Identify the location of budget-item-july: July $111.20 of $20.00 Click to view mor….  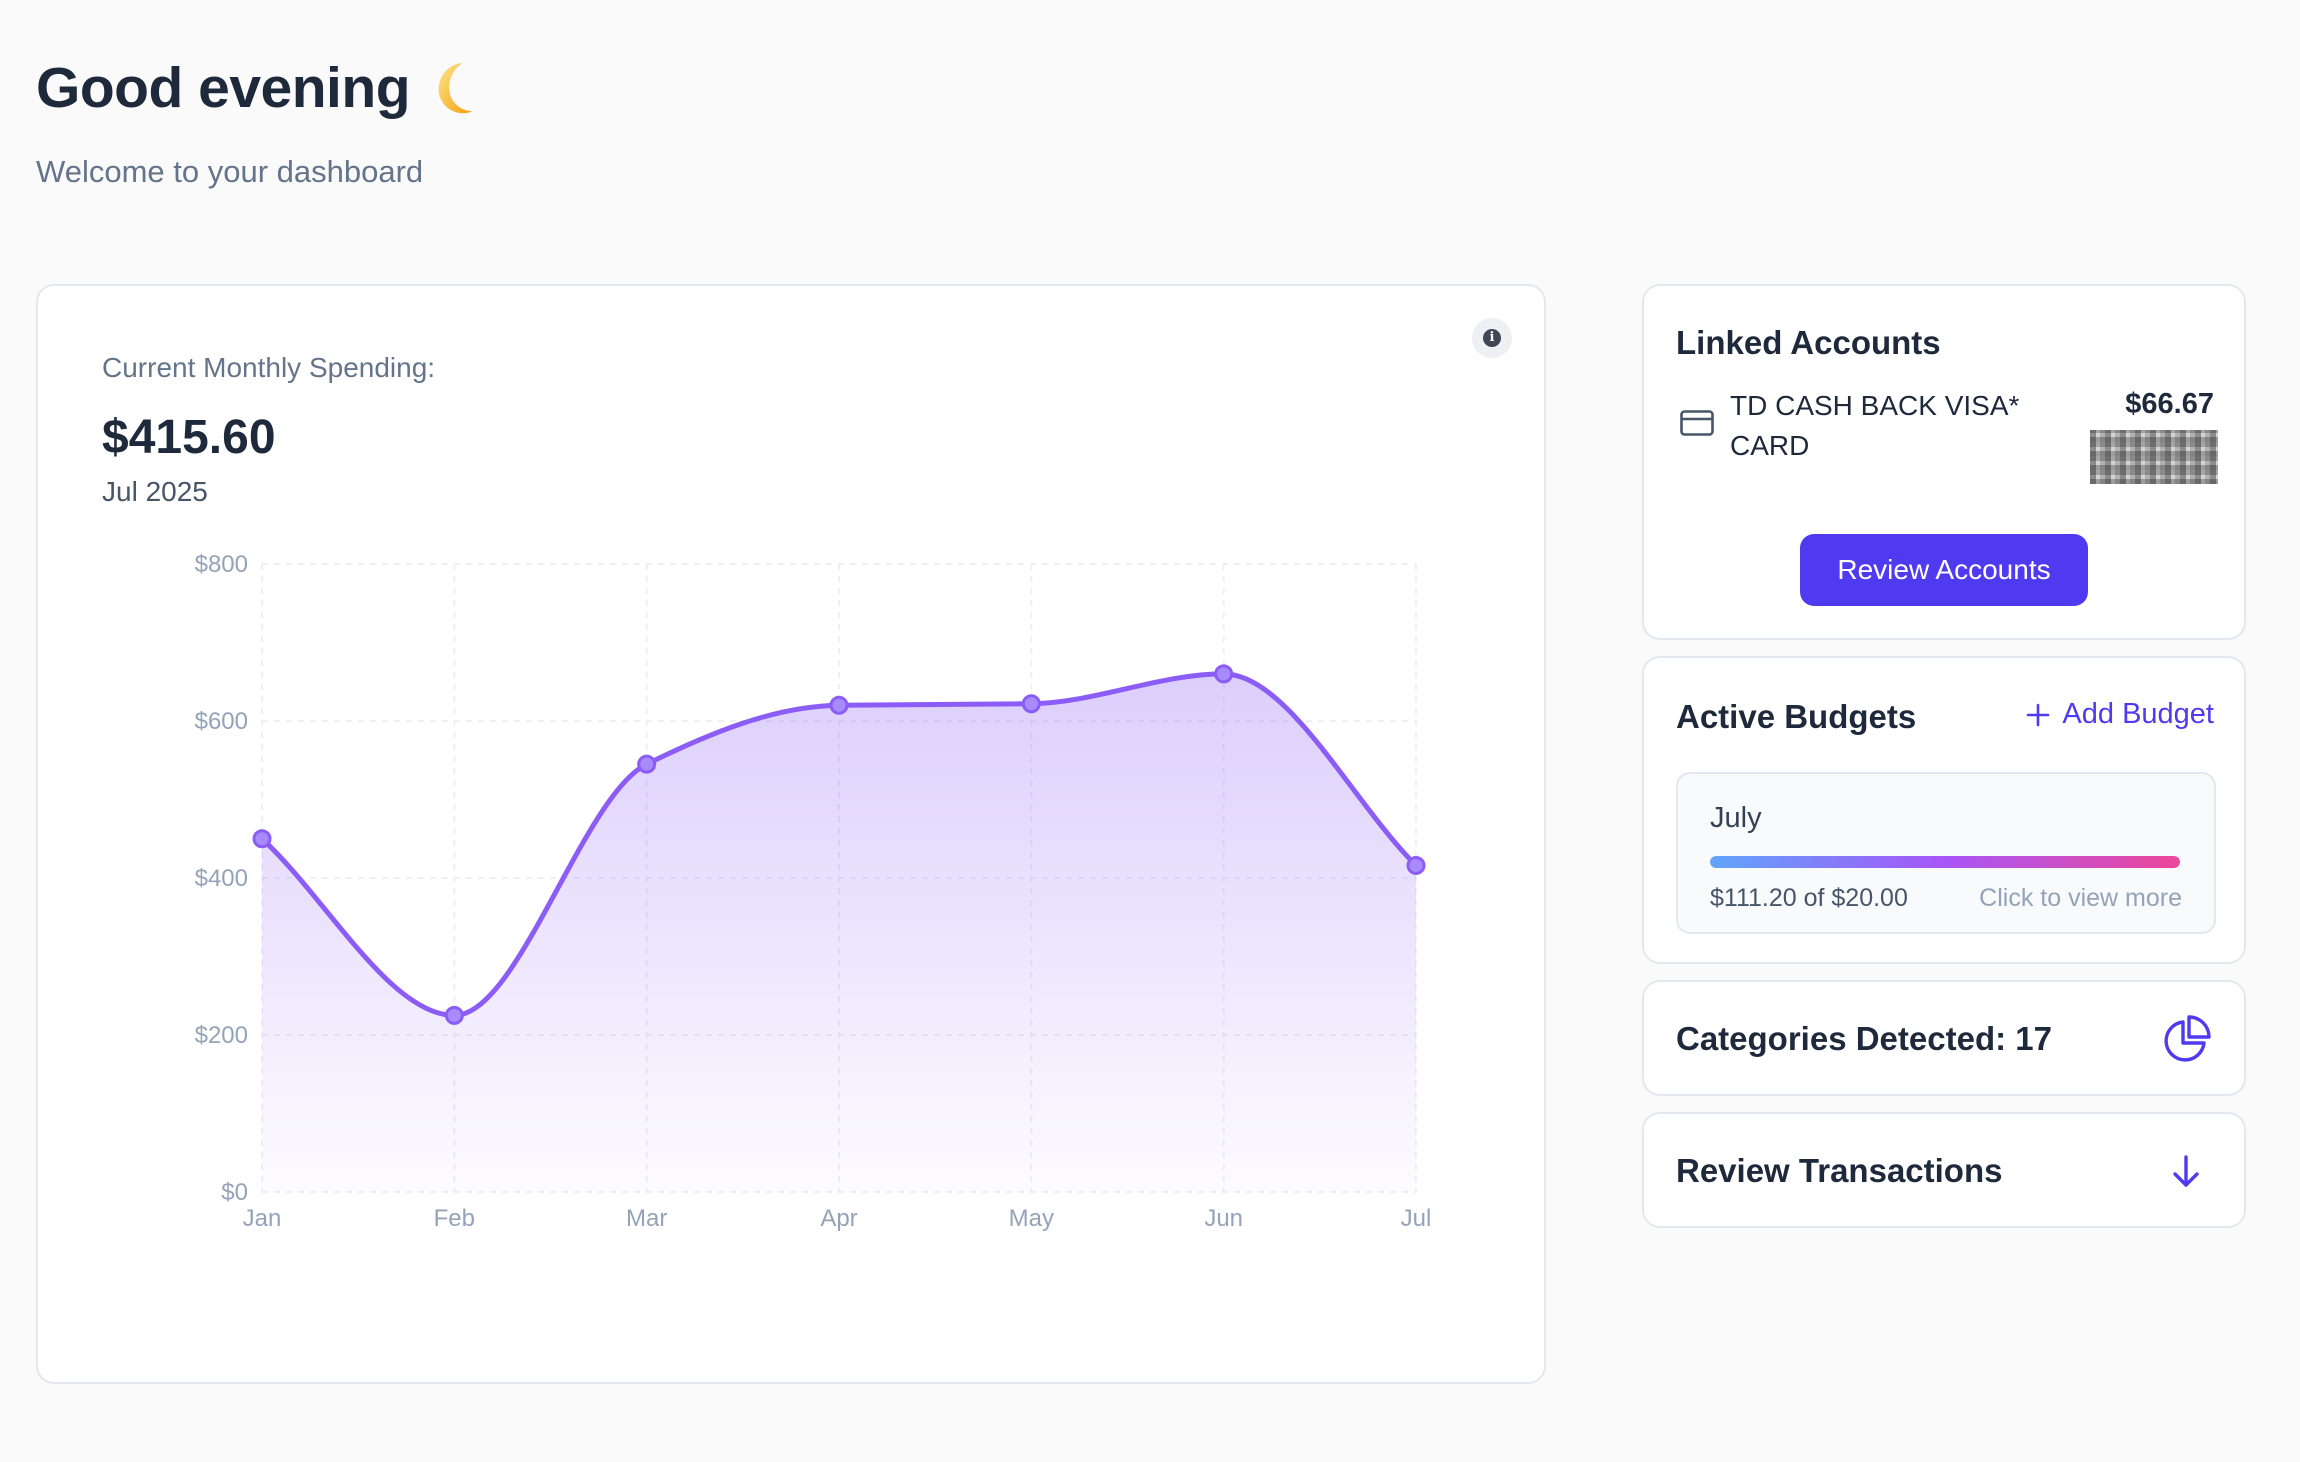
(1946, 853).